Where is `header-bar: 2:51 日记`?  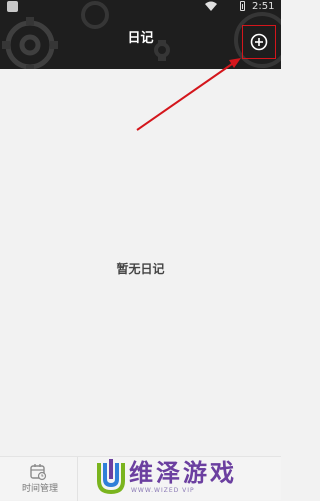 header-bar: 2:51 日记 is located at coordinates (140, 34).